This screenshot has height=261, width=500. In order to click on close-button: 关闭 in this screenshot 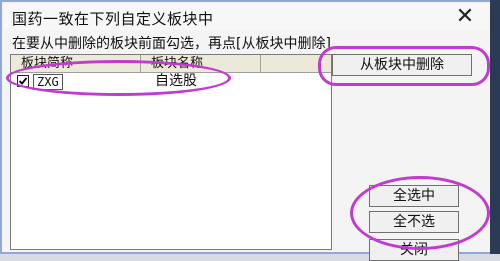, I will do `click(414, 250)`.